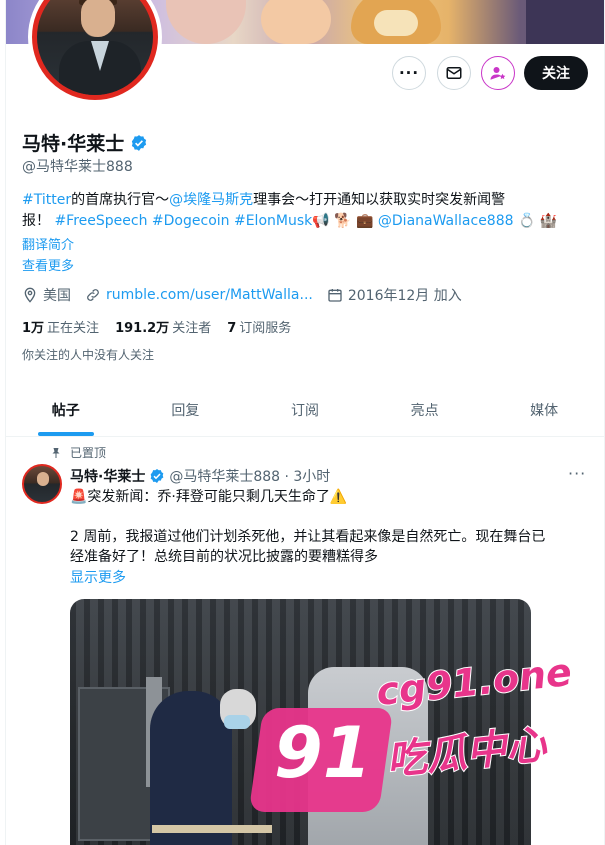 The width and height of the screenshot is (605, 845). What do you see at coordinates (98, 577) in the screenshot?
I see `show-more-link: 显示更多` at bounding box center [98, 577].